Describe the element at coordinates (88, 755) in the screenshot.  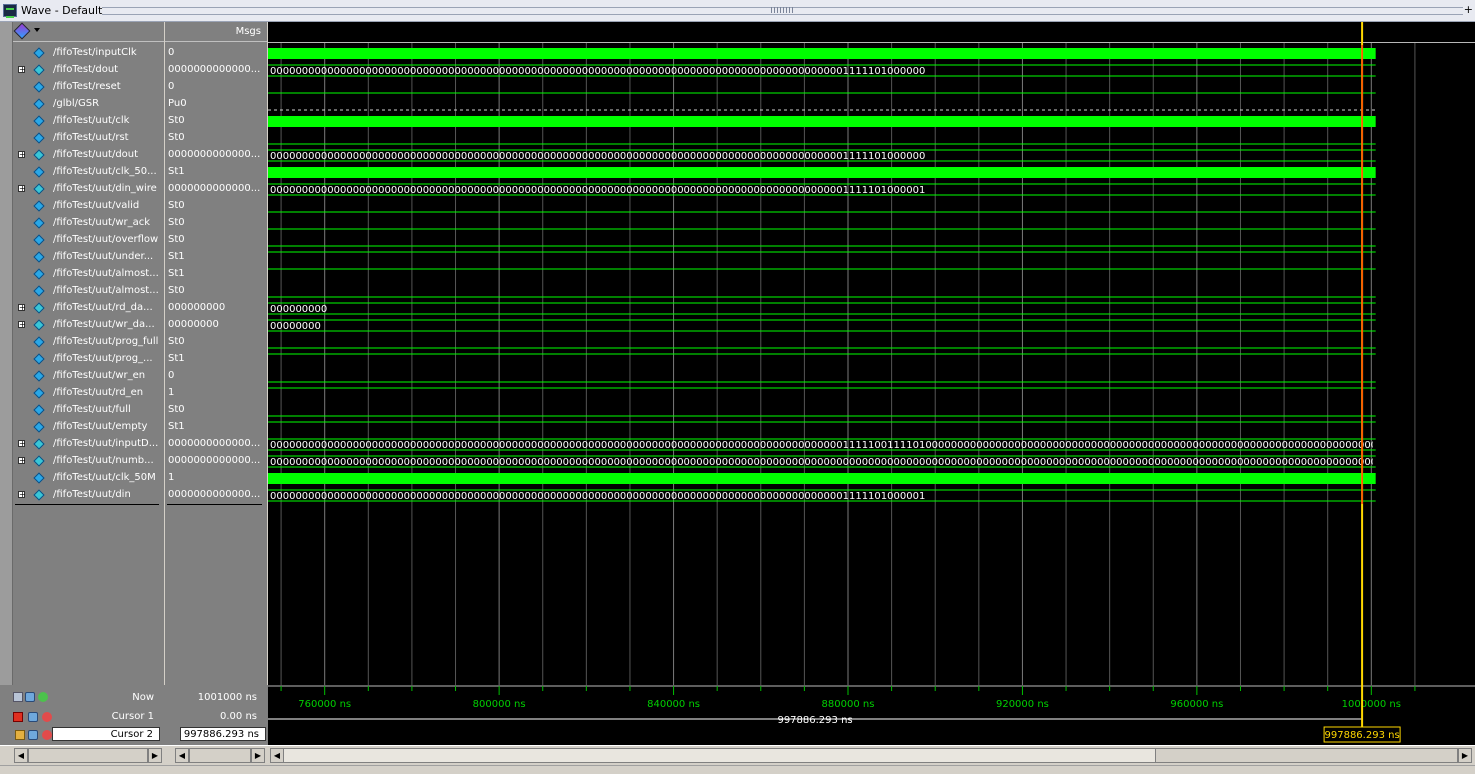
I see `names-scroll-thumb` at that location.